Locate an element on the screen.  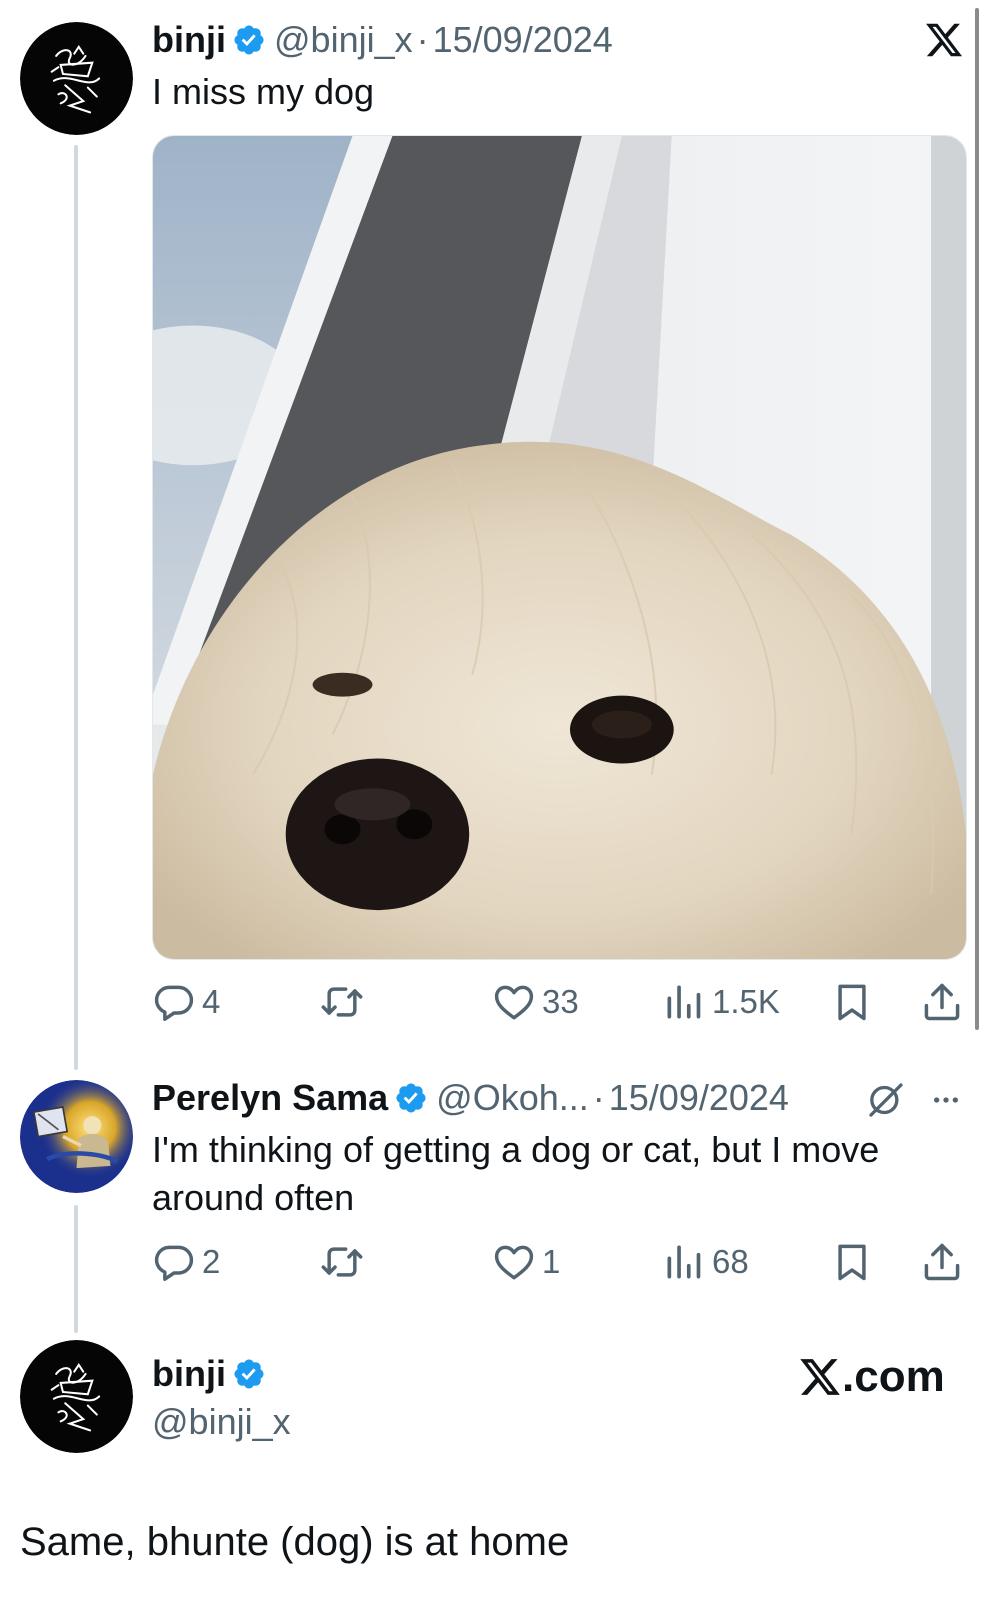
tweet-header: Perelyn Sama @Okoh... · 15/09/2024 is located at coordinates (470, 1098).